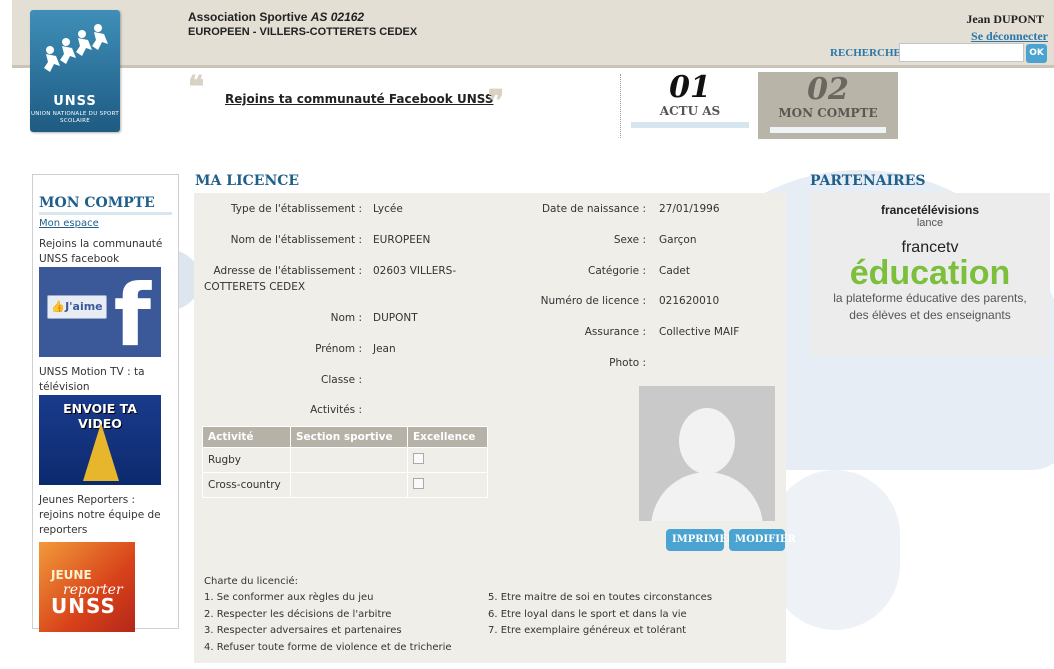  Describe the element at coordinates (132, 312) in the screenshot. I see `facebook-icon: f` at that location.